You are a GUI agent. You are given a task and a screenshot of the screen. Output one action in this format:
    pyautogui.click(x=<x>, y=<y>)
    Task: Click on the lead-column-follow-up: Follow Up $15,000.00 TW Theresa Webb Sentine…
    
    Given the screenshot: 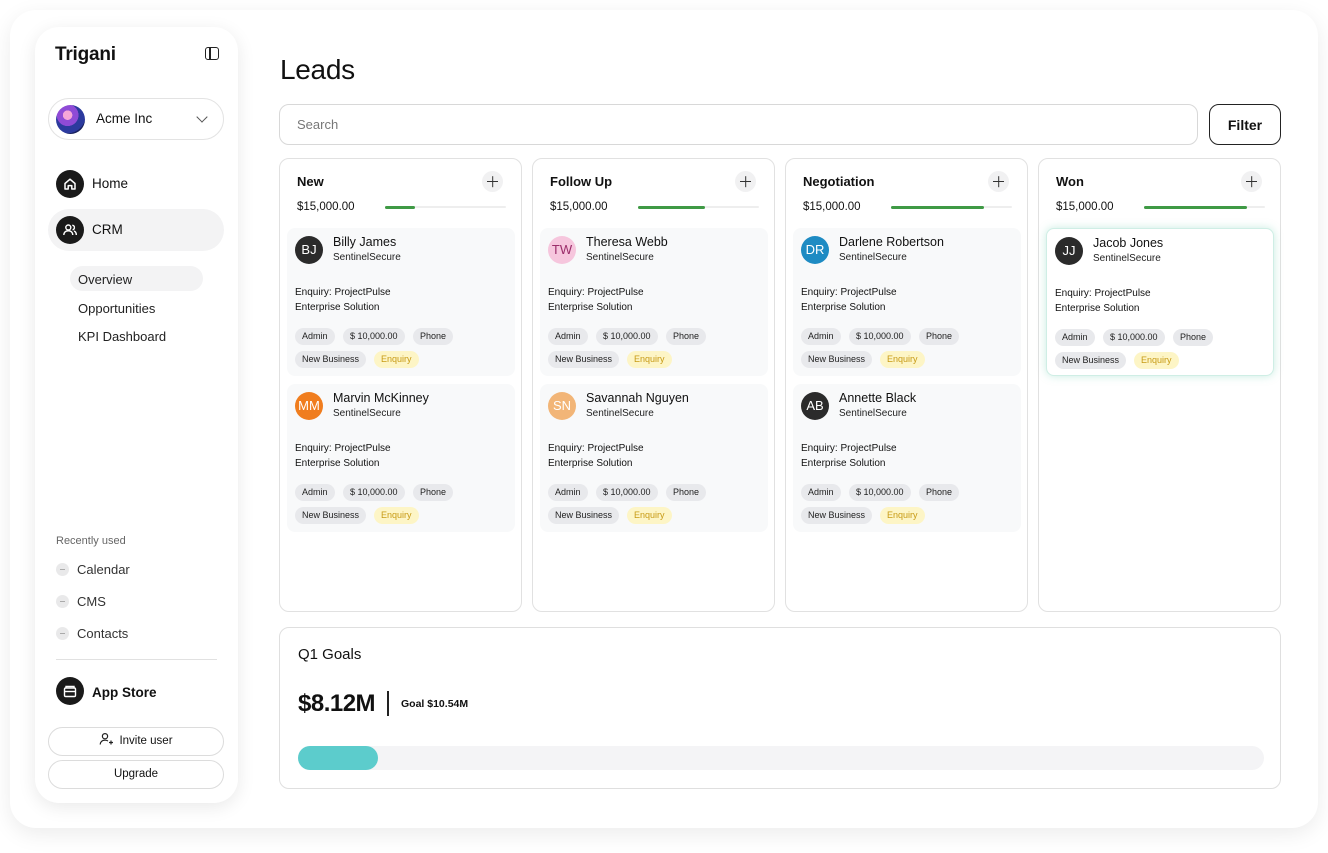 What is the action you would take?
    pyautogui.click(x=653, y=385)
    